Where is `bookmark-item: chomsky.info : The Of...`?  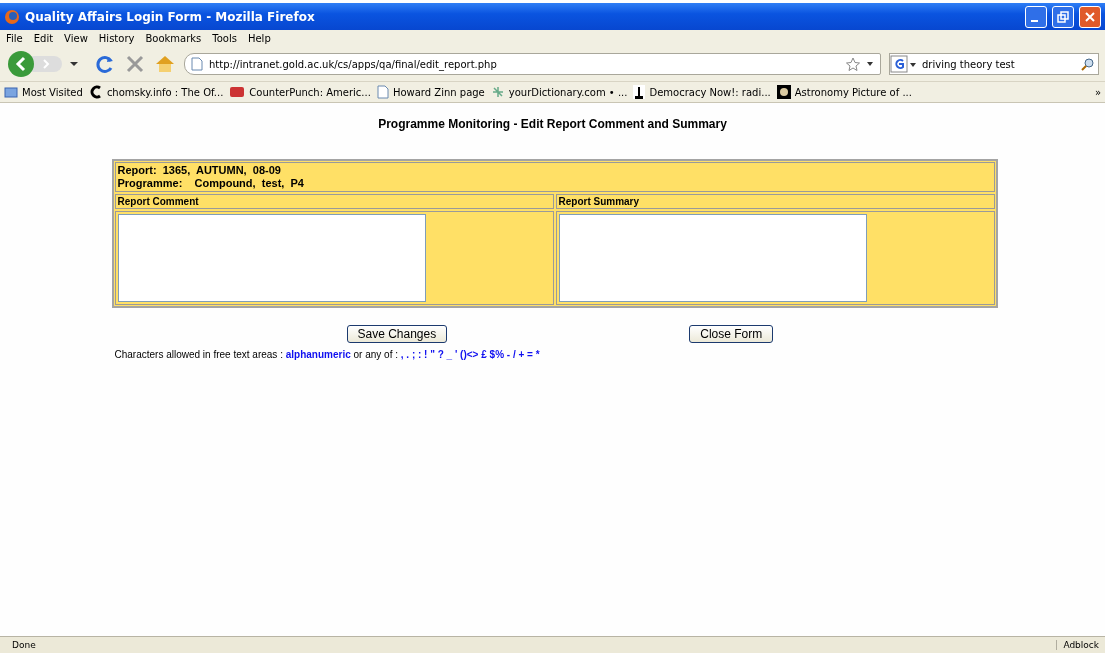 bookmark-item: chomsky.info : The Of... is located at coordinates (156, 92).